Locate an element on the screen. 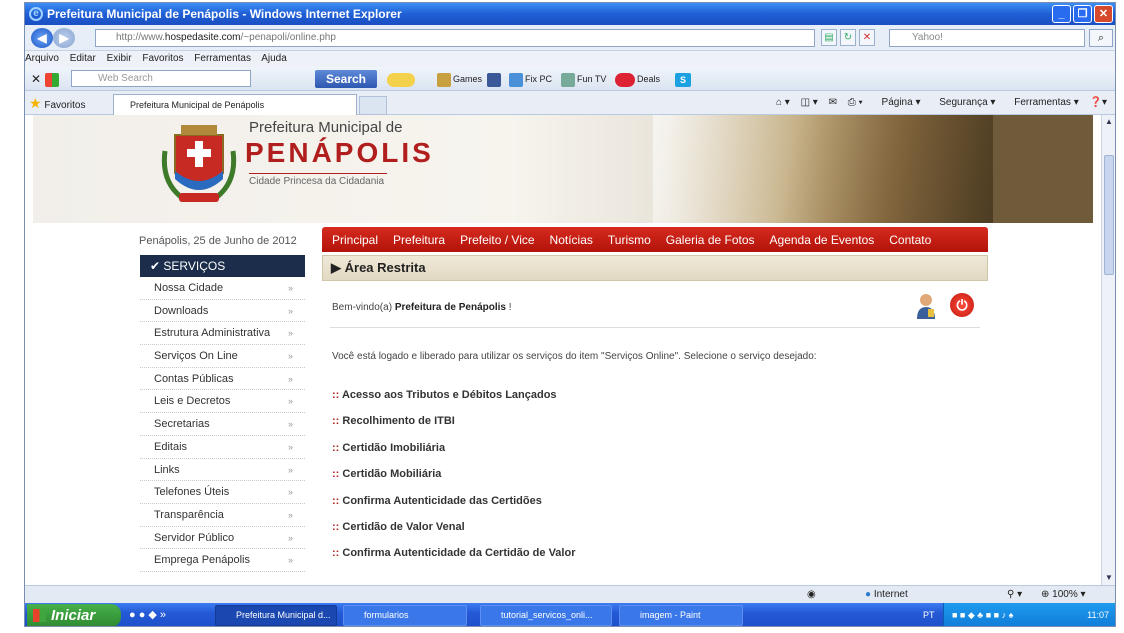 This screenshot has height=633, width=1124. sidebar-item: Nossa Cidade » is located at coordinates (222, 288).